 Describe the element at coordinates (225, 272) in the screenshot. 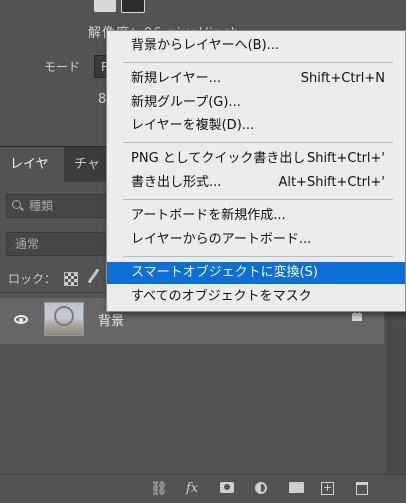

I see `menu-item-label: スマートオブジェクトに変換(S)` at that location.